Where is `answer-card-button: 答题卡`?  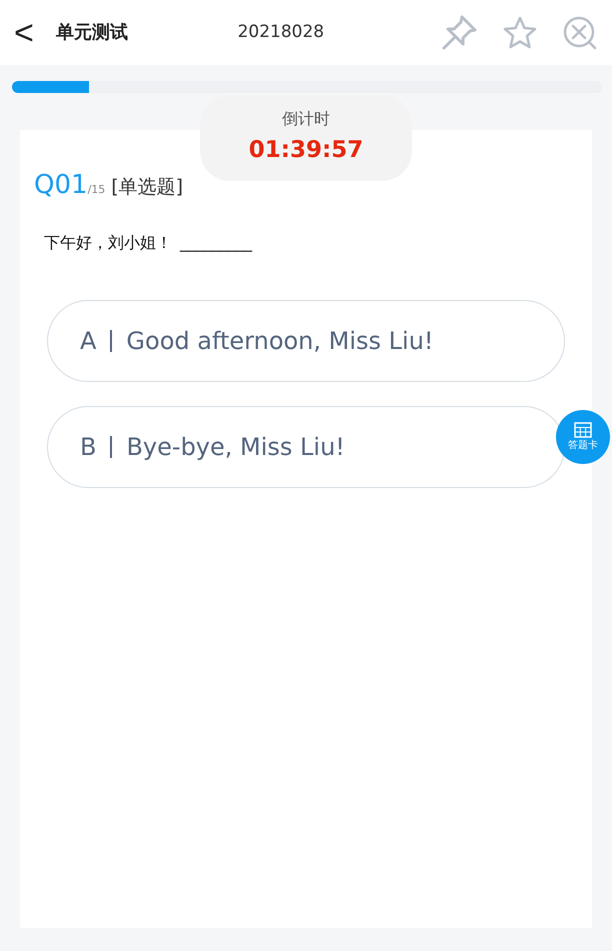
answer-card-button: 答题卡 is located at coordinates (583, 437).